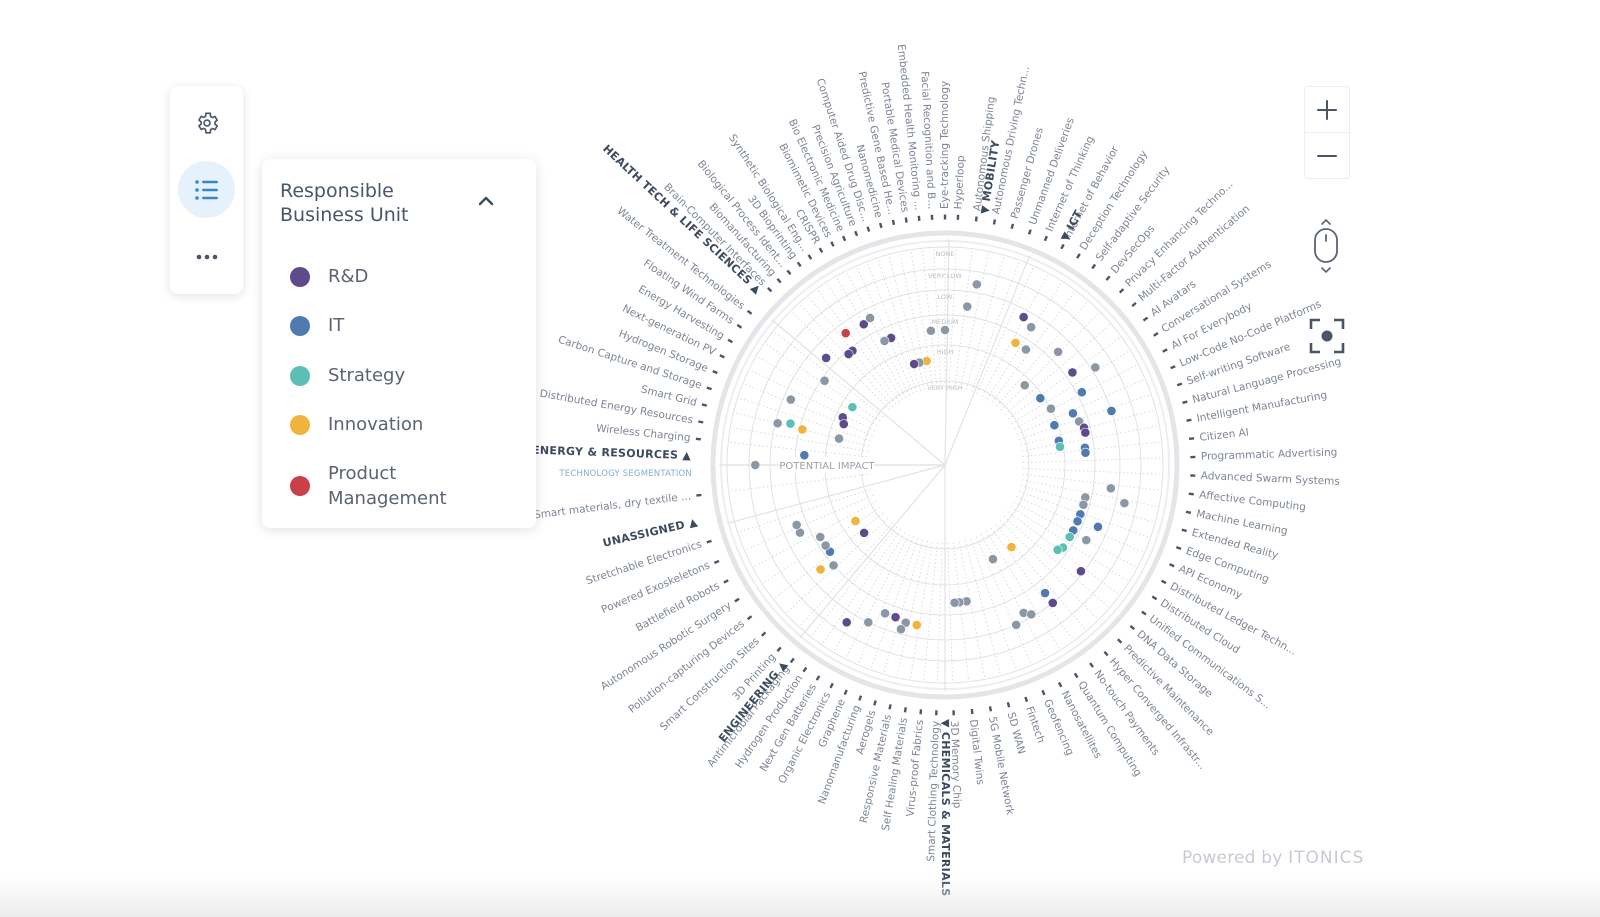  What do you see at coordinates (1327, 155) in the screenshot?
I see `zoom-out-button` at bounding box center [1327, 155].